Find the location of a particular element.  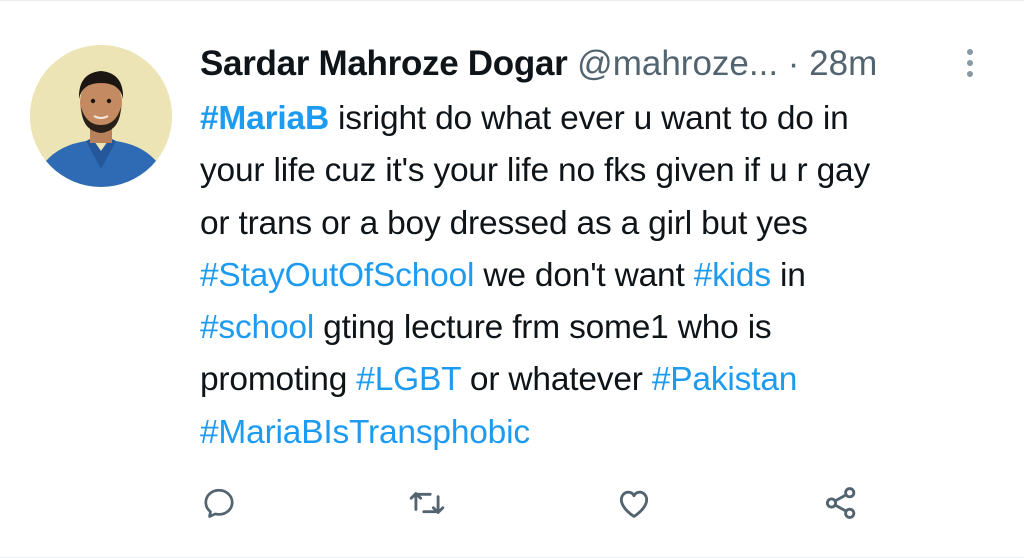

hashtag-link: #MariaB is located at coordinates (264, 118).